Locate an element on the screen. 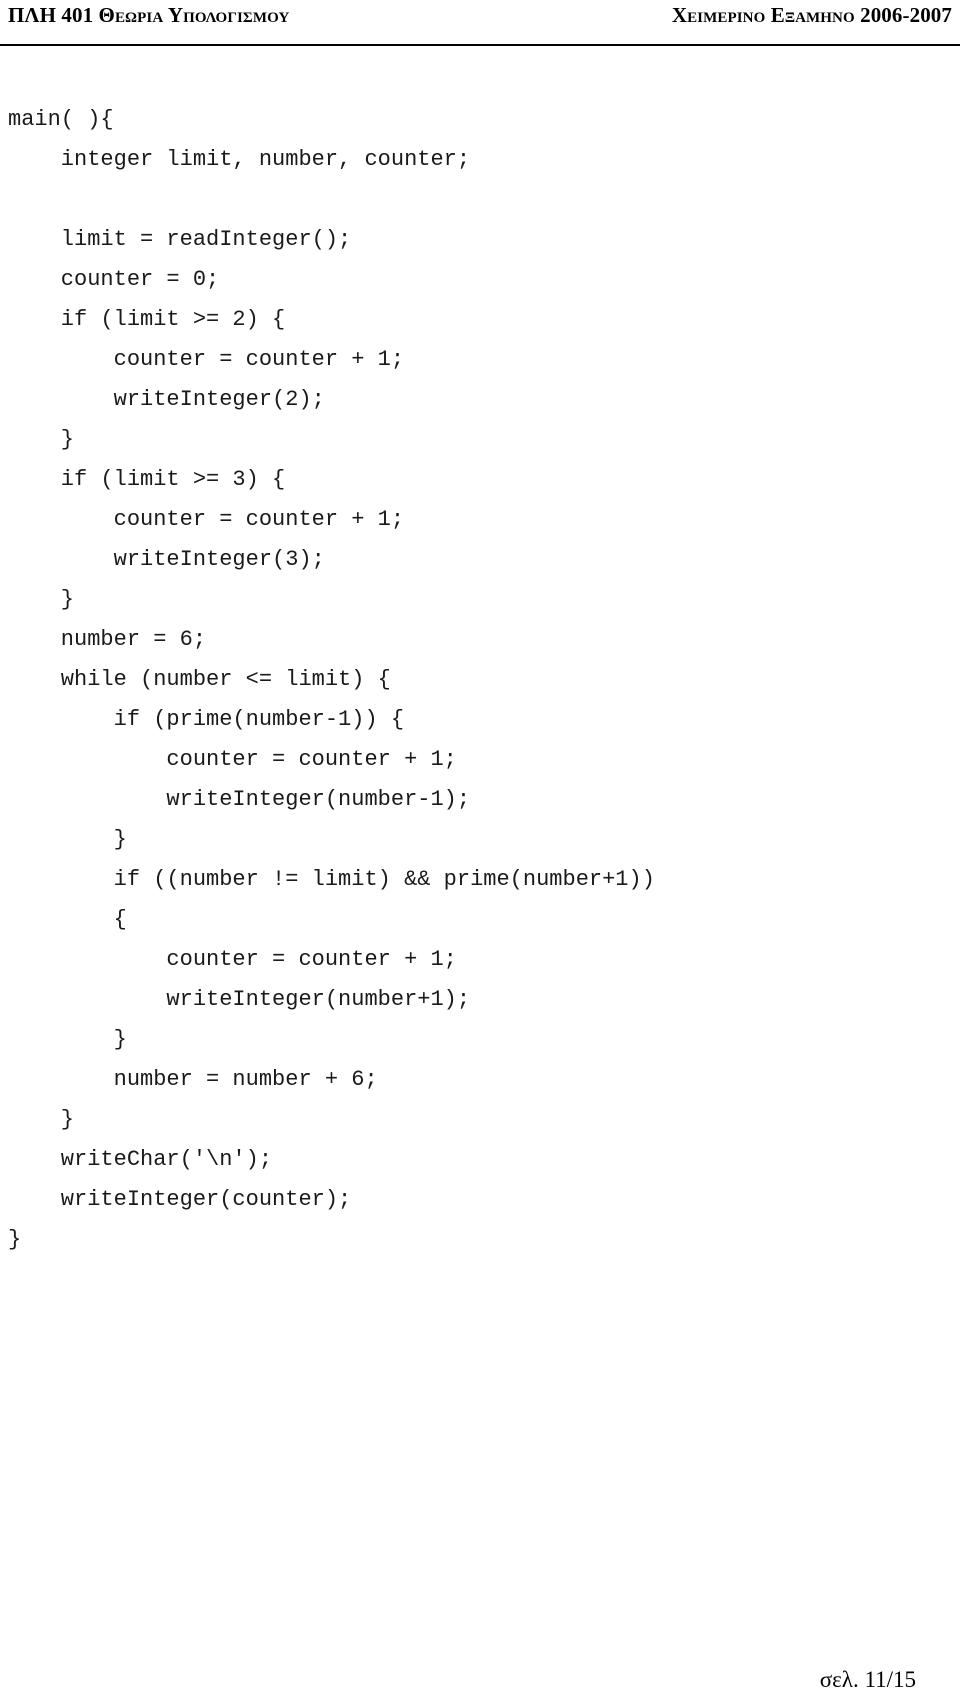  page-number: σελ. 11/15 is located at coordinates (867, 1679).